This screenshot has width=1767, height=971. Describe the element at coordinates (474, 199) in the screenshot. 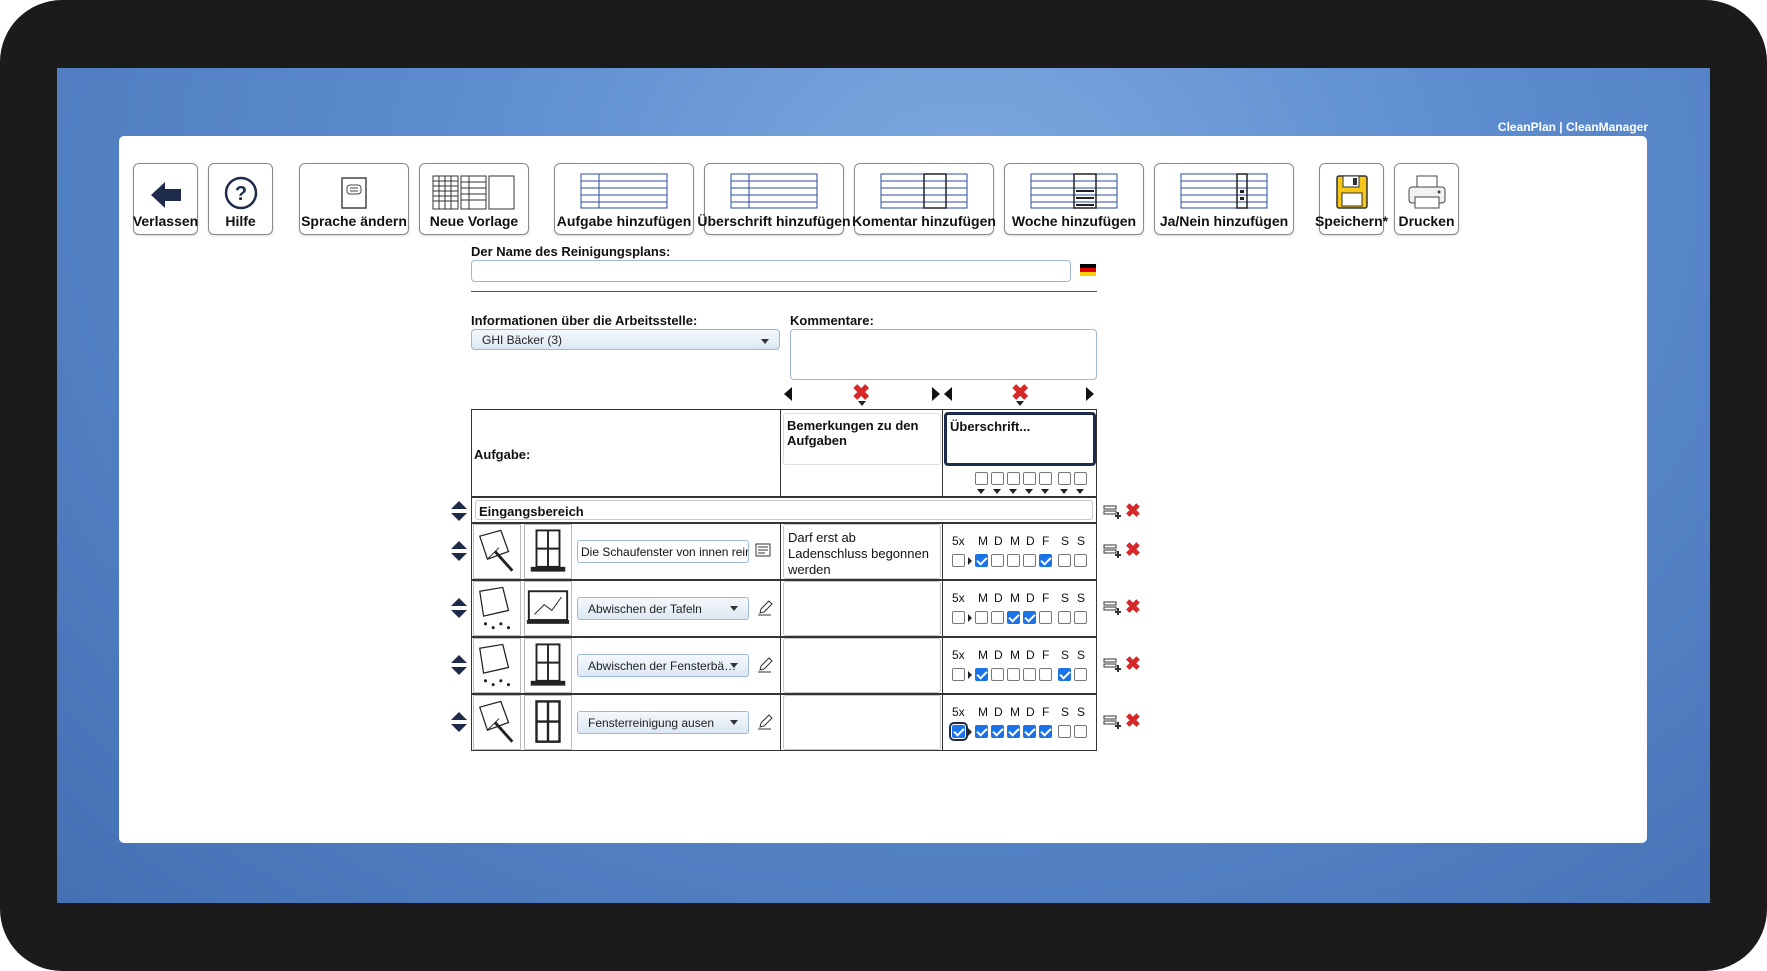

I see `new-template-button: Neue Vorlage` at that location.